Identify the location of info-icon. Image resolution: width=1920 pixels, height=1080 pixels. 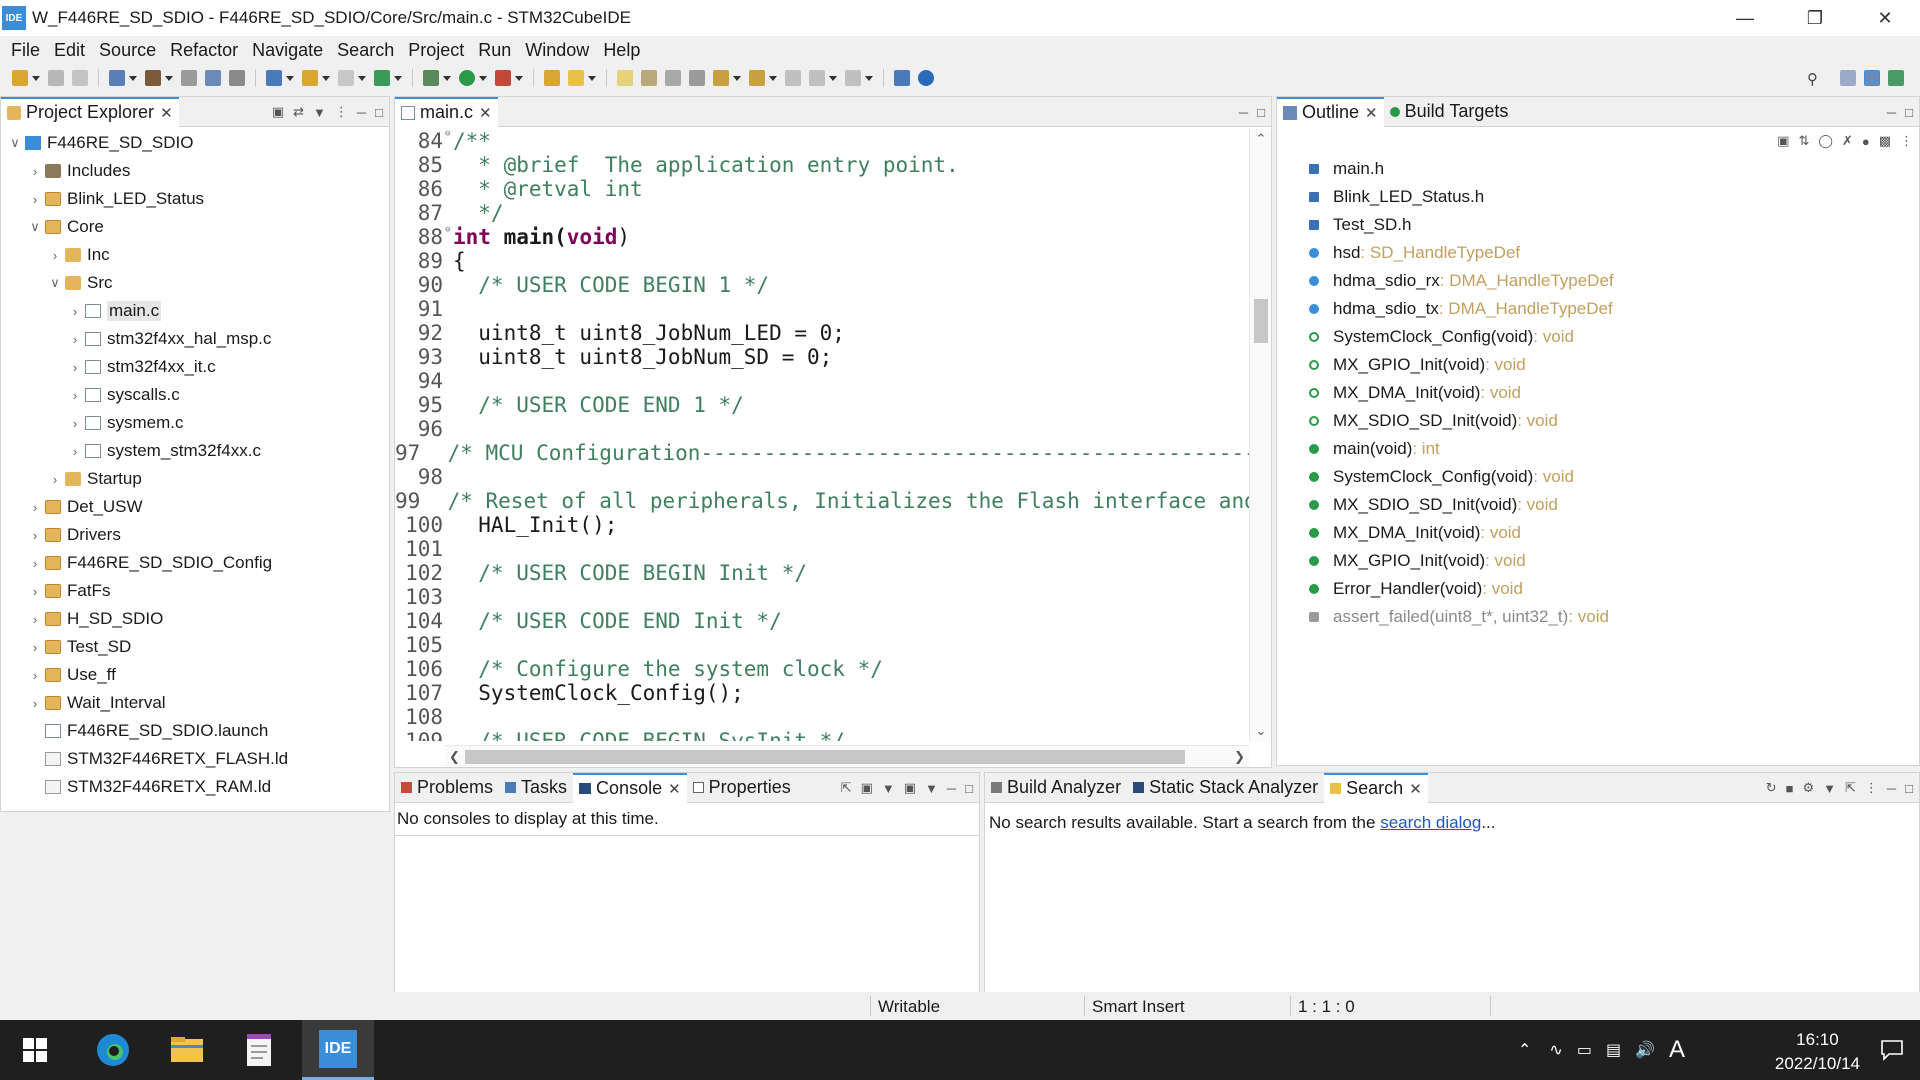
(926, 78).